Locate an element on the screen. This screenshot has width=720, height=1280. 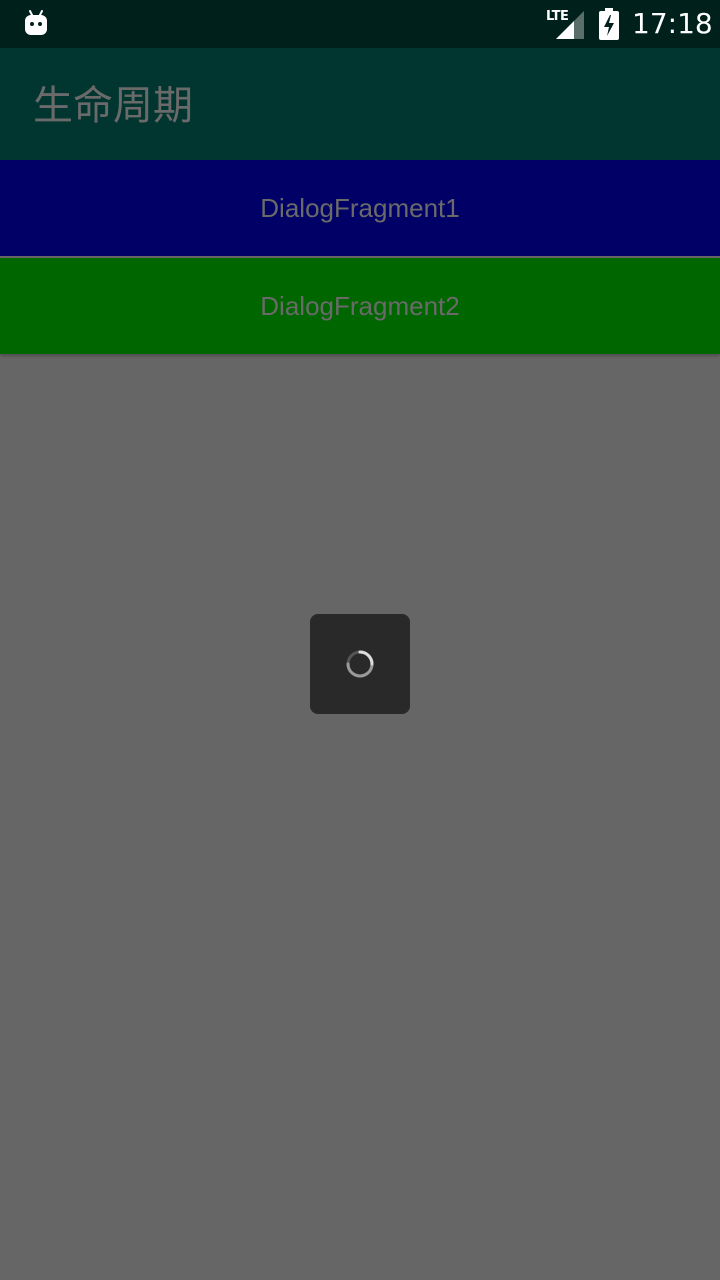
network-type-label: LTE is located at coordinates (557, 16).